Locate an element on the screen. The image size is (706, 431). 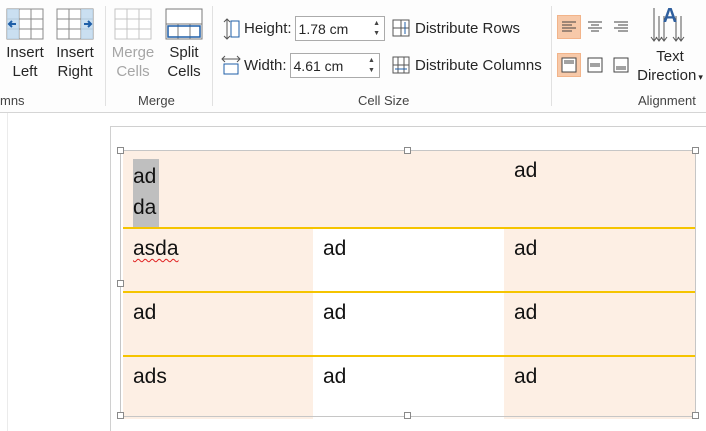
chevron-down-icon: ▾ is located at coordinates (700, 77).